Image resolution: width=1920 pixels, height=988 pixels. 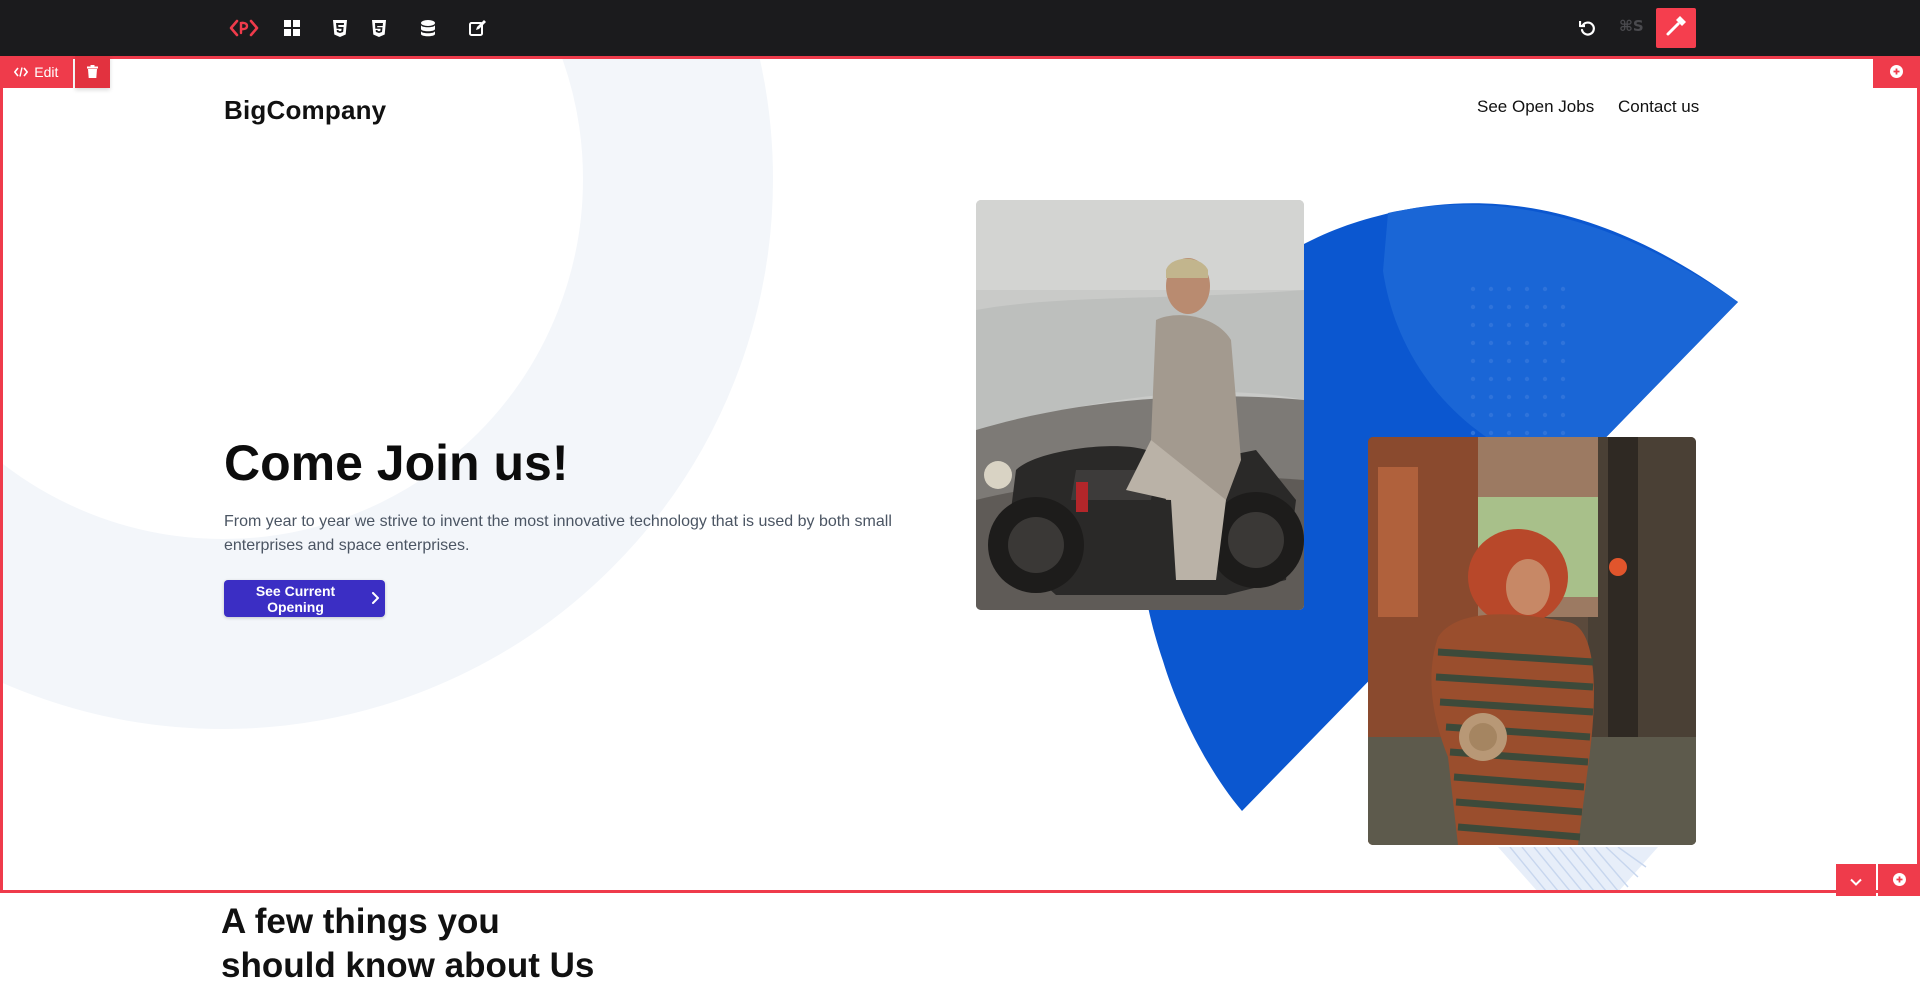 I want to click on nav-see-open-jobs: See Open Jobs, so click(x=1535, y=107).